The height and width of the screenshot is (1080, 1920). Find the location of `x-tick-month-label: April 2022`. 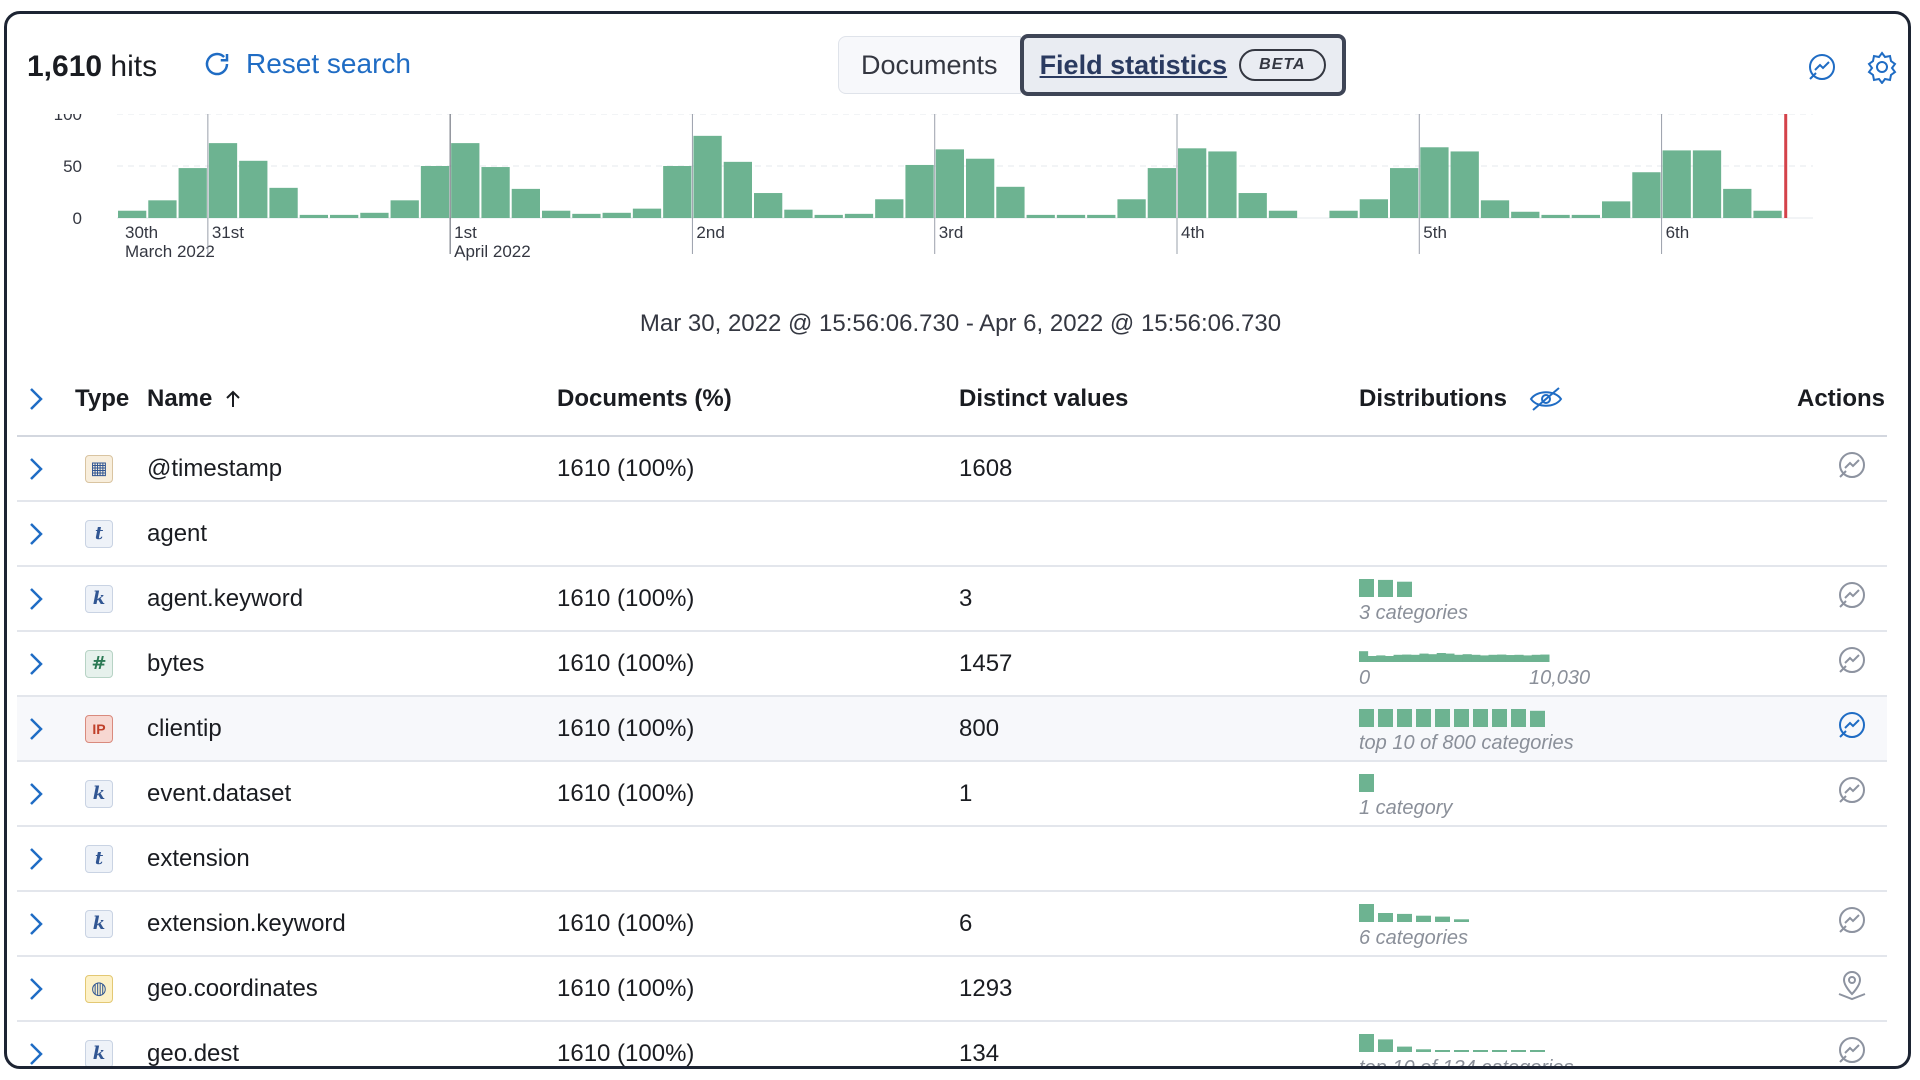

x-tick-month-label: April 2022 is located at coordinates (492, 251).